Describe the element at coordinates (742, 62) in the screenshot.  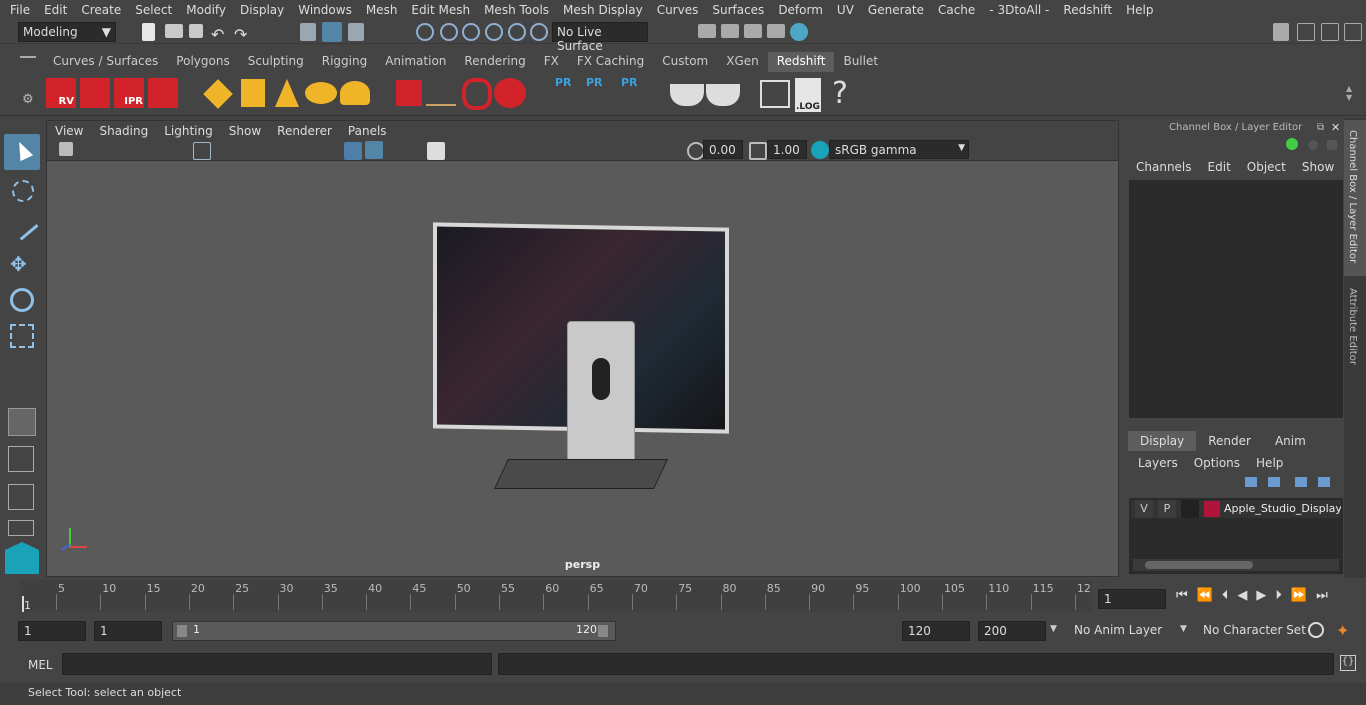
I see `tab-xgen: XGen` at that location.